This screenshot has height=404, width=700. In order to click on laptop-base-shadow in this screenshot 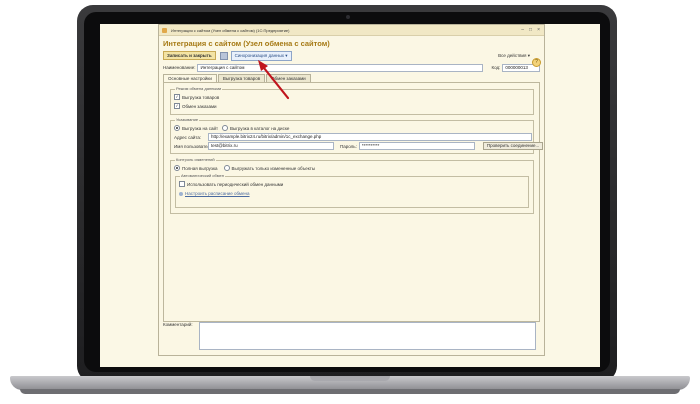, I will do `click(350, 391)`.